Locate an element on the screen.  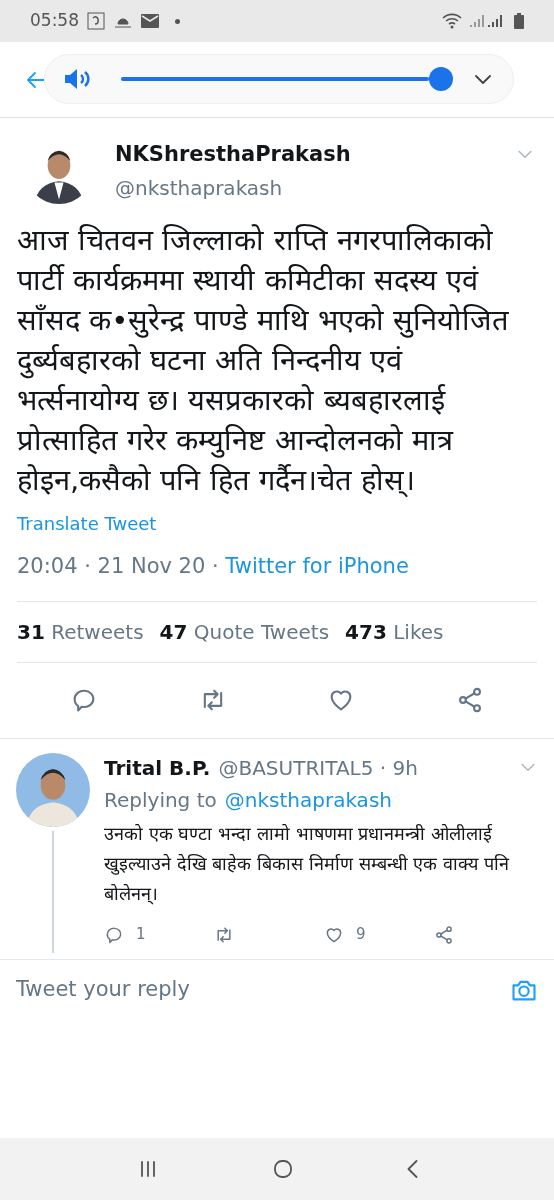
battery-icon is located at coordinates (519, 21).